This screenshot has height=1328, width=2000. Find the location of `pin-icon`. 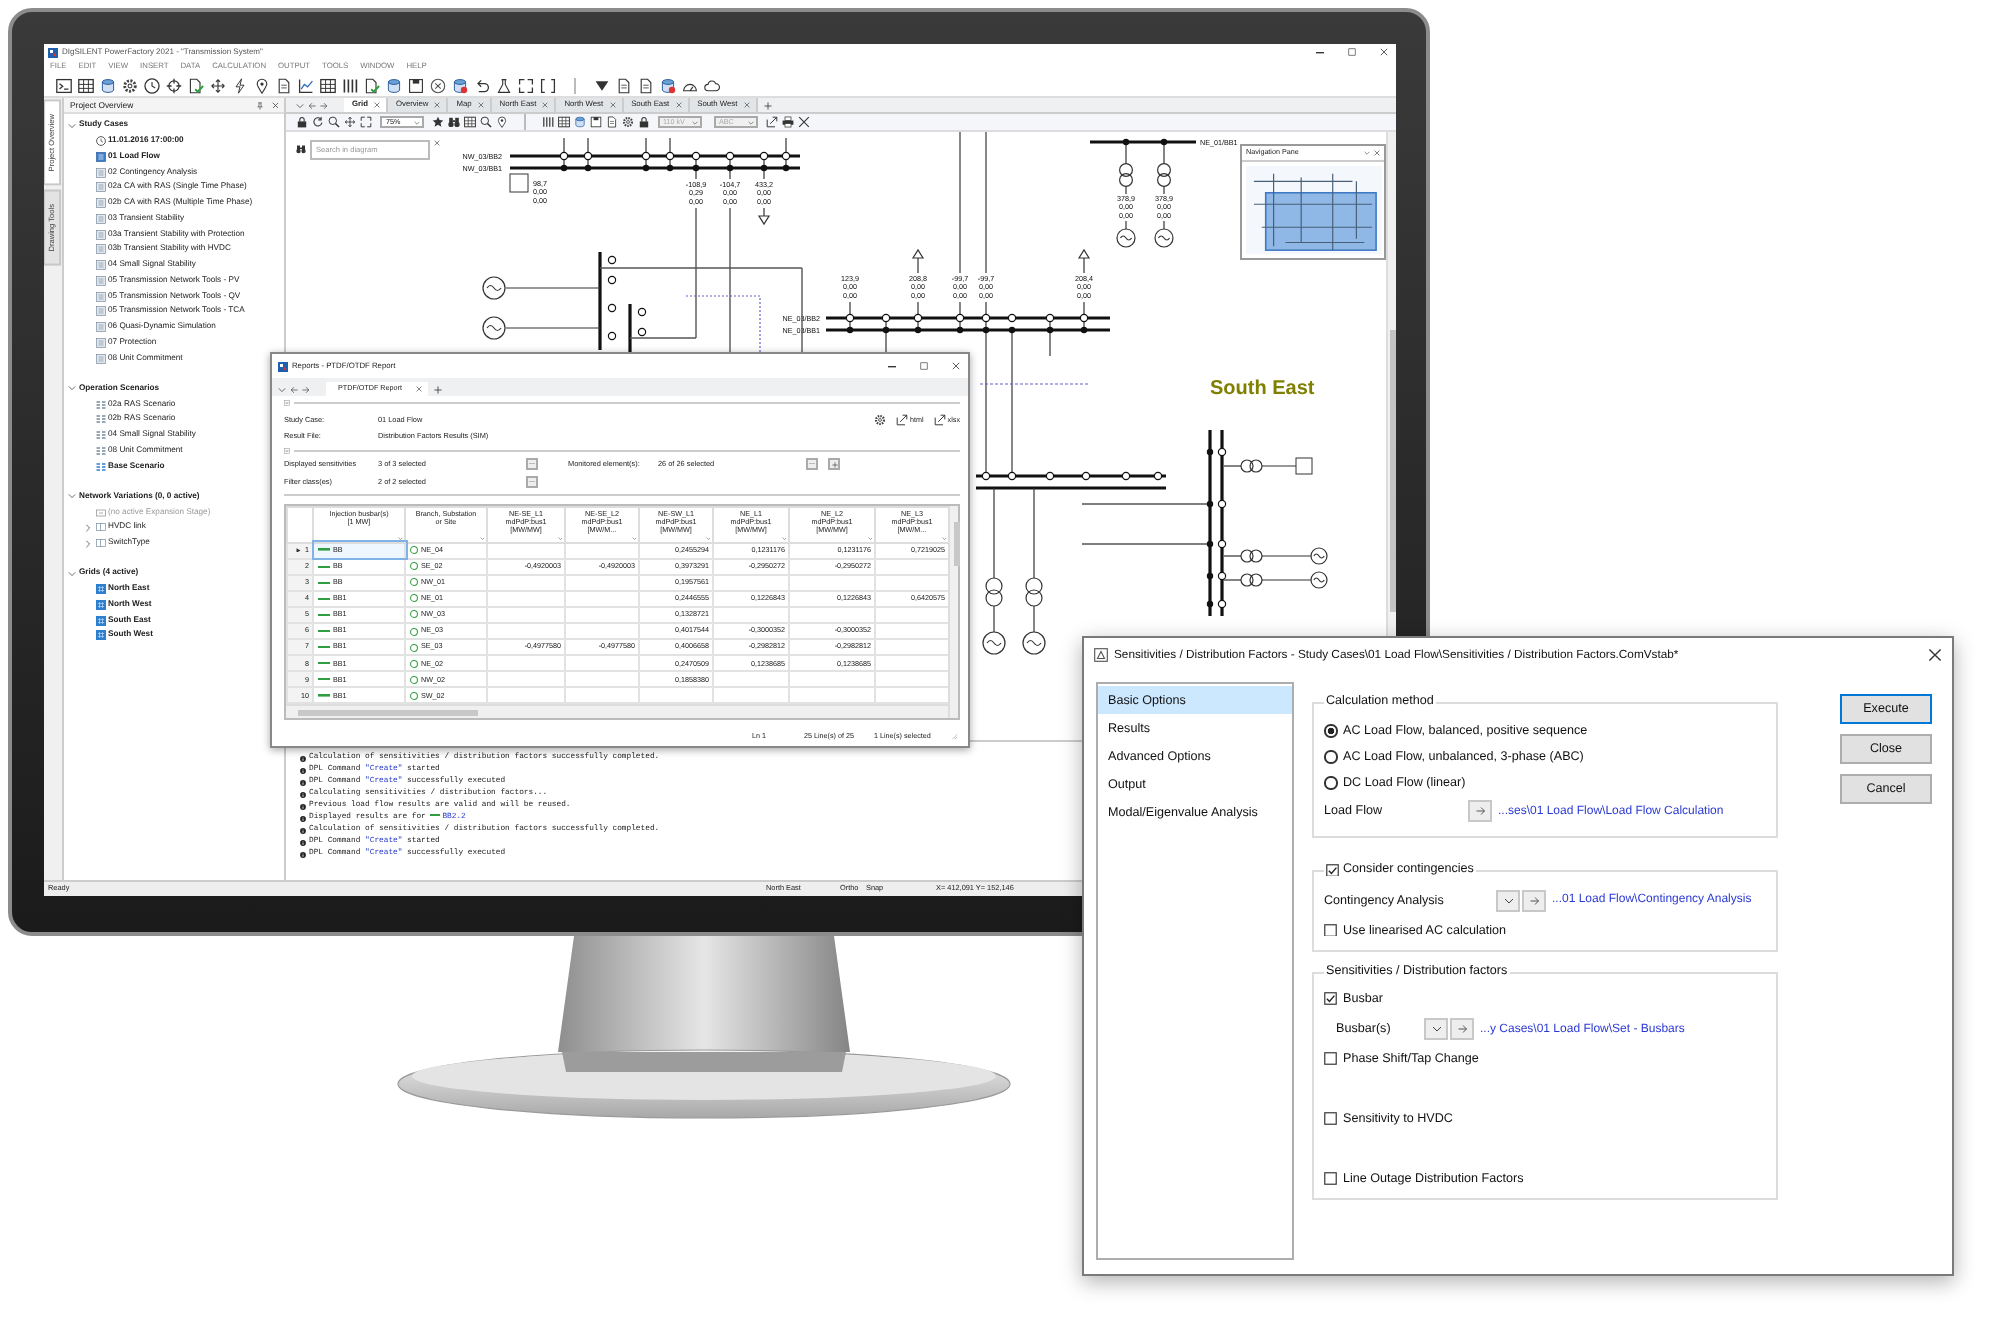

pin-icon is located at coordinates (259, 105).